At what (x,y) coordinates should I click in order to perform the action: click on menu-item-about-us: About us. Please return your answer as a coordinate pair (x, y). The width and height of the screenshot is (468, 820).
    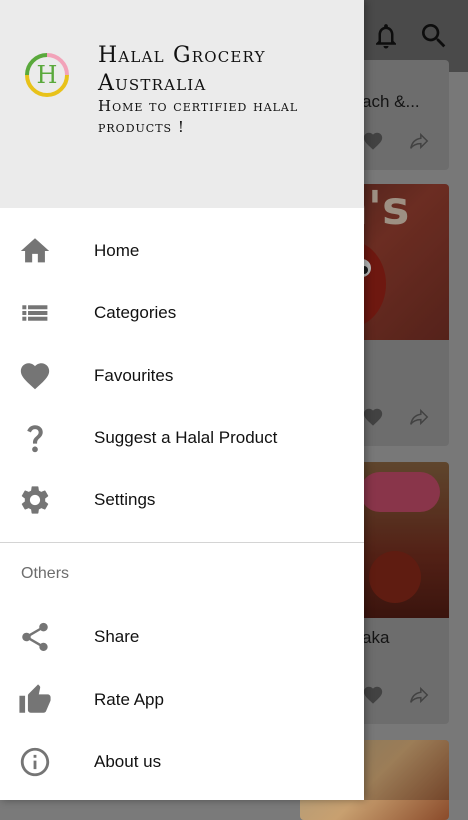
    Looking at the image, I should click on (182, 762).